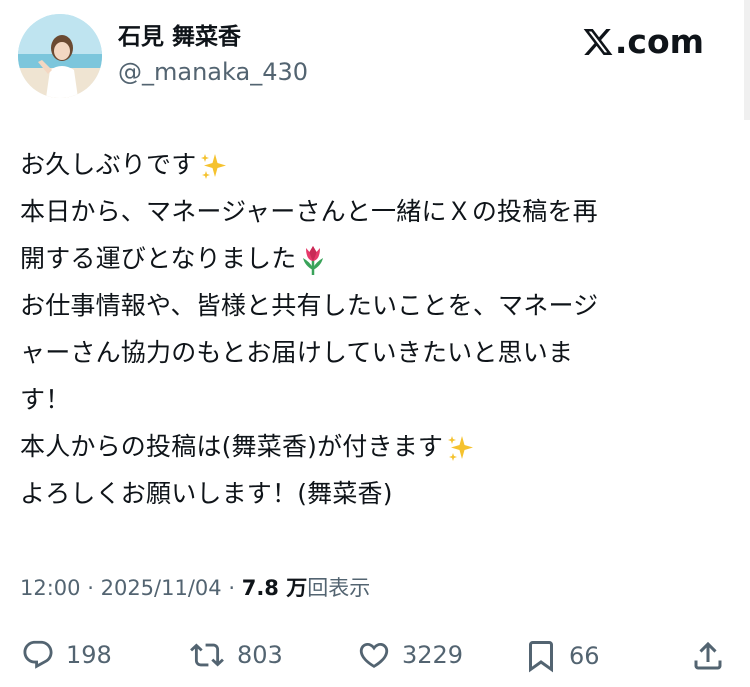  What do you see at coordinates (50, 588) in the screenshot?
I see `tweet-time: 12:00` at bounding box center [50, 588].